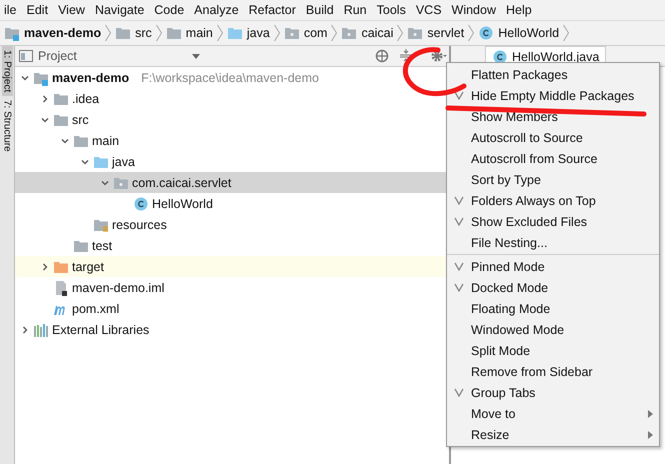 Image resolution: width=665 pixels, height=464 pixels. I want to click on tree-label: maven-demo, so click(91, 77).